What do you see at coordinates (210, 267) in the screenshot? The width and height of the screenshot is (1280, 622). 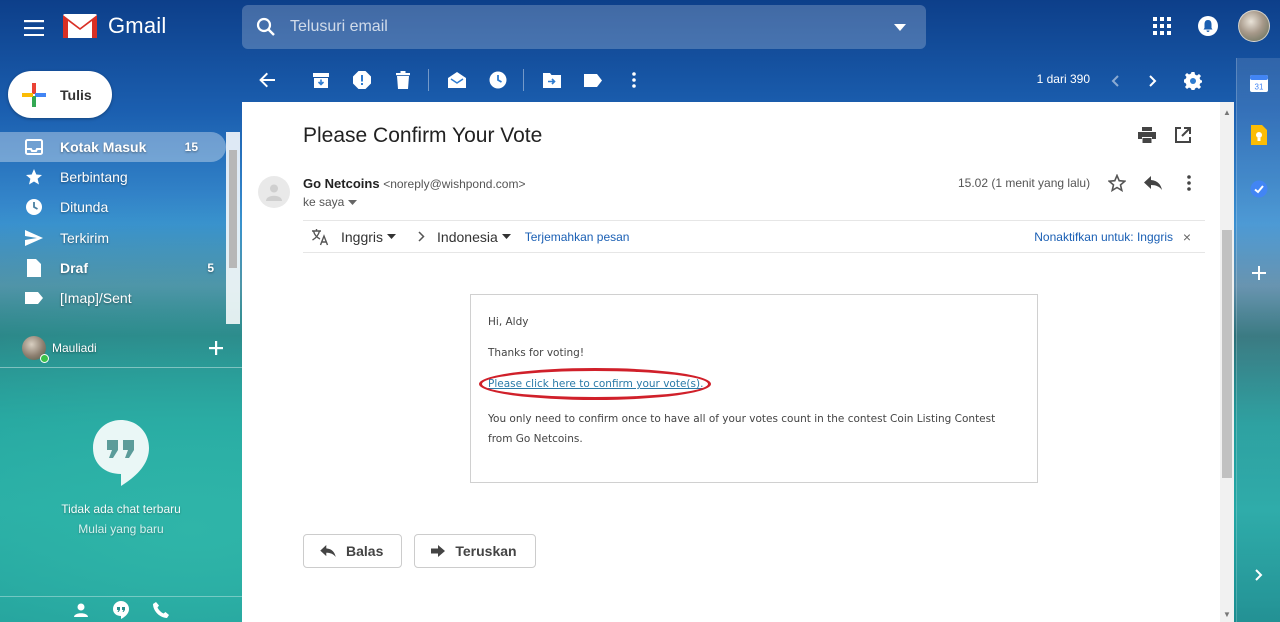 I see `draft-count: 5` at bounding box center [210, 267].